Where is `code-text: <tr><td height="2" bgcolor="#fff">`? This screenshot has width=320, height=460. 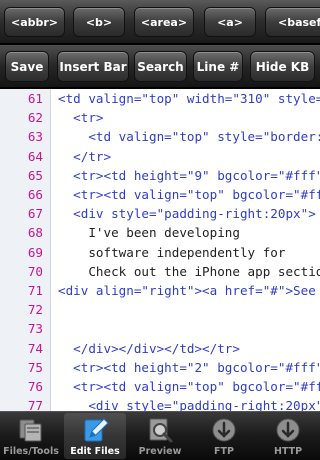
code-text: <tr><td height="2" bgcolor="#fff"> is located at coordinates (189, 367).